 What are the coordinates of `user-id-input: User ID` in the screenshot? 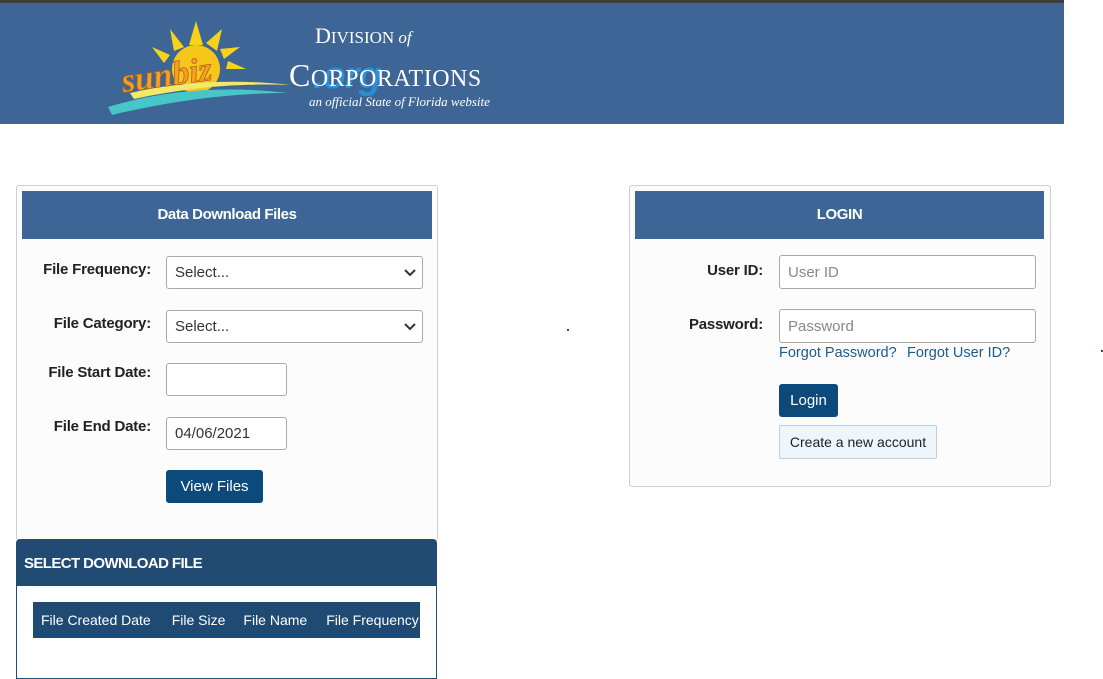 It's located at (907, 272).